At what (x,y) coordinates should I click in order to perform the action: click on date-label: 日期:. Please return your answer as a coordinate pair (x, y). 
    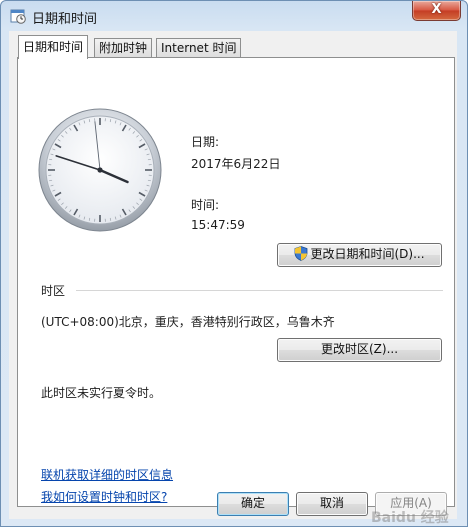
    Looking at the image, I should click on (205, 142).